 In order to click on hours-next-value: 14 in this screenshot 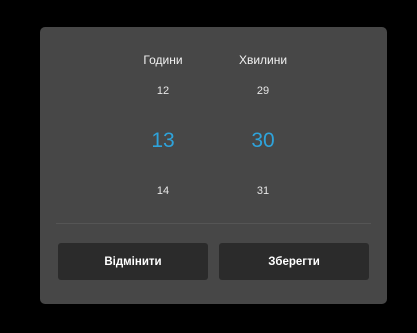, I will do `click(163, 191)`.